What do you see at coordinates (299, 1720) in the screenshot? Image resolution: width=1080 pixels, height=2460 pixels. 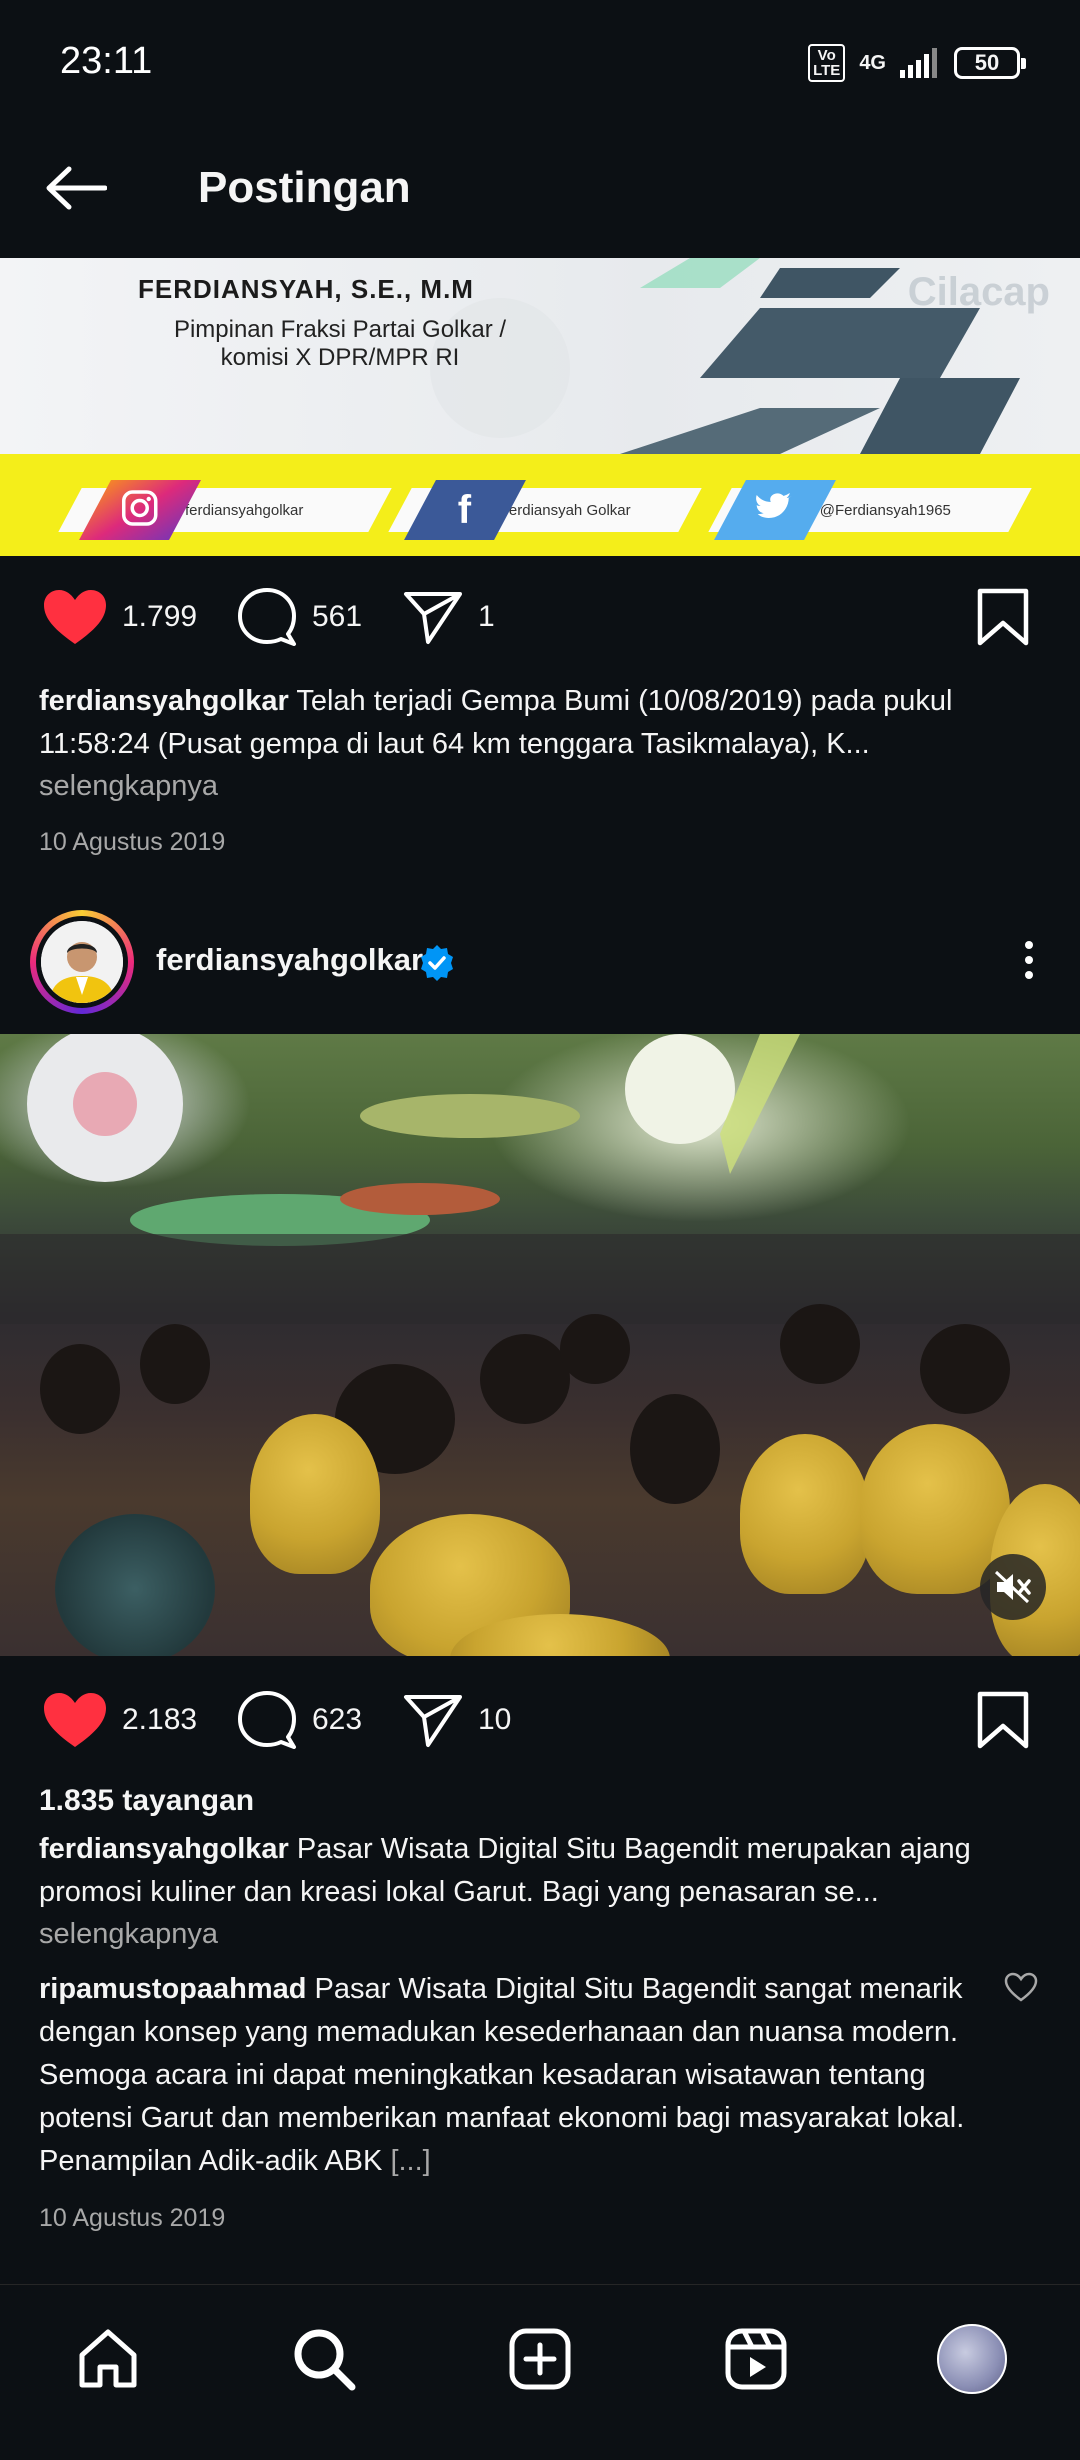 I see `post2-comment-button: 623` at bounding box center [299, 1720].